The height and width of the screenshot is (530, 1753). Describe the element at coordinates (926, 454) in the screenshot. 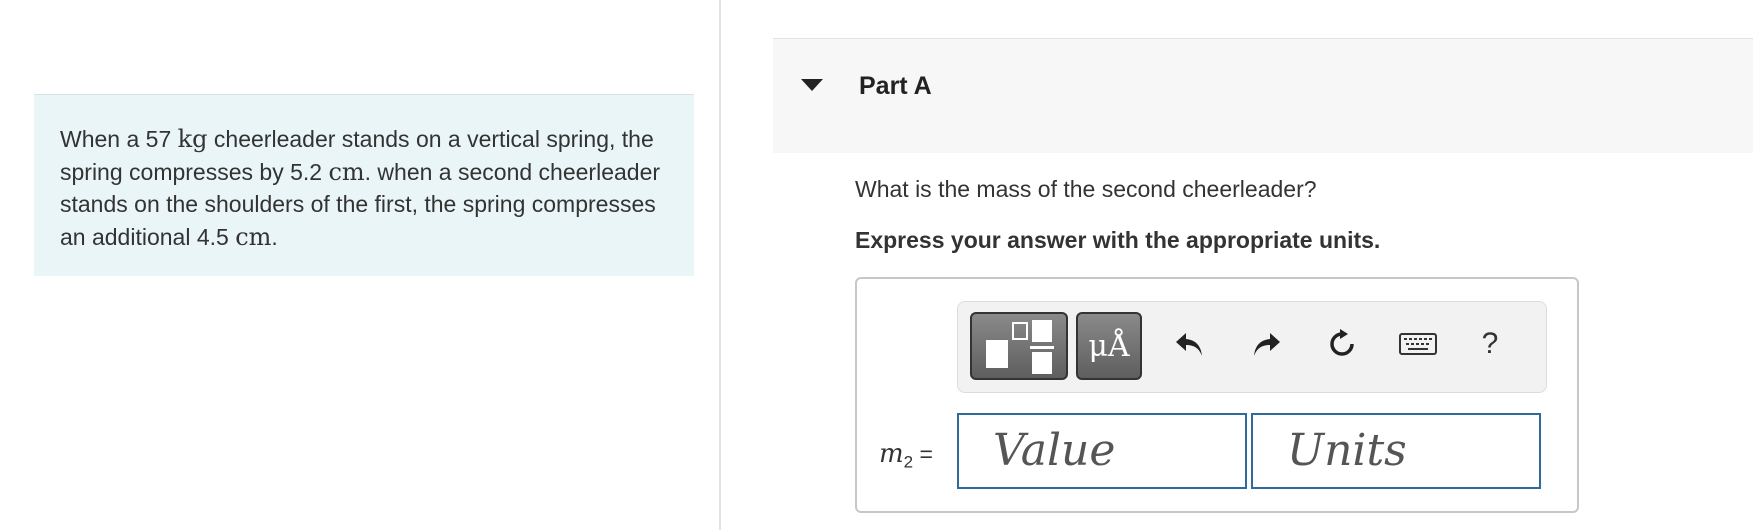

I see `equals-sign: =` at that location.